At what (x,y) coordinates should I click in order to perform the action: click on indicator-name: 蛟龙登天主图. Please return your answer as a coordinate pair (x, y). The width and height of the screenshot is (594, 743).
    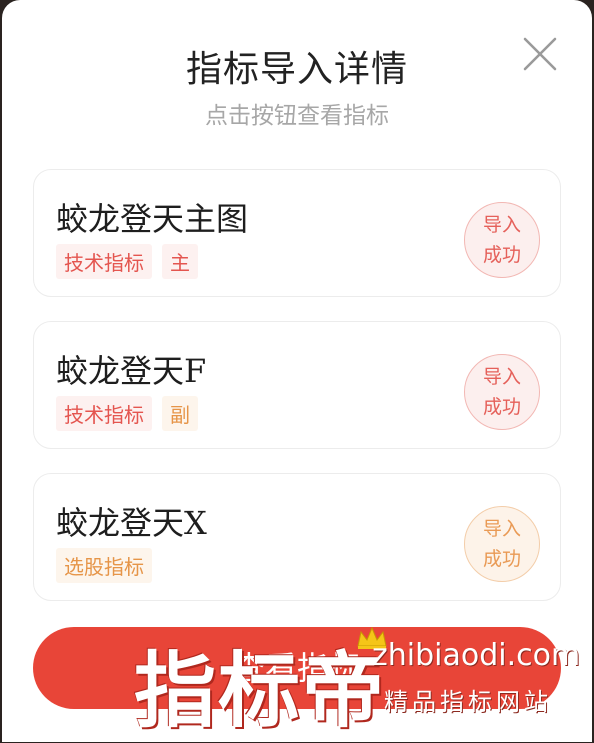
    Looking at the image, I should click on (152, 219).